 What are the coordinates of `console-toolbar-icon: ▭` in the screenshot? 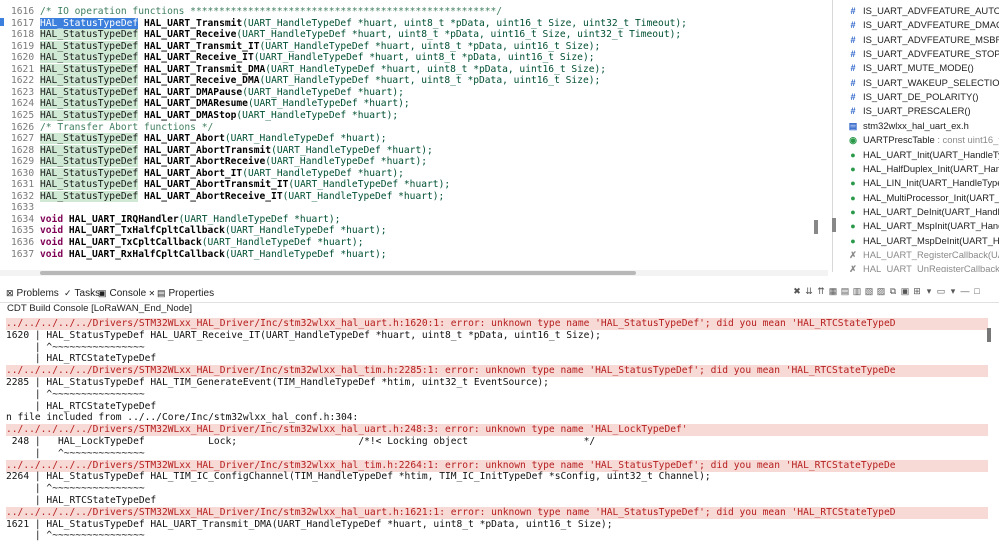 It's located at (941, 291).